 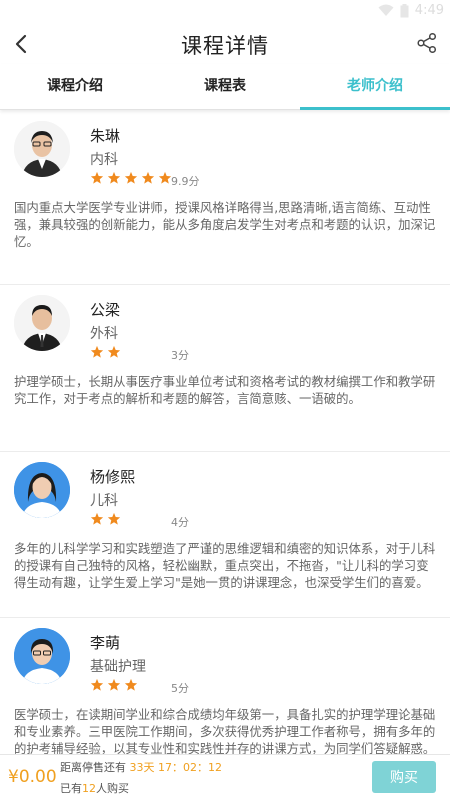 I want to click on battery-icon, so click(x=404, y=10).